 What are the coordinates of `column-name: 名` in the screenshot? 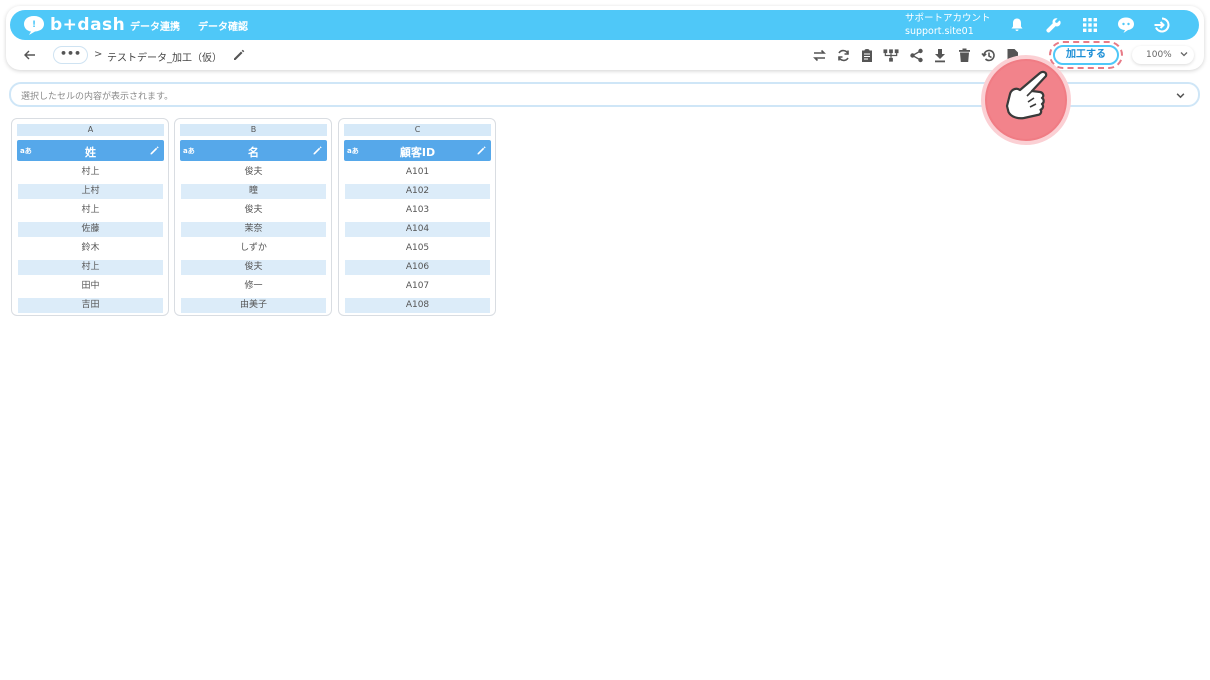 It's located at (253, 152).